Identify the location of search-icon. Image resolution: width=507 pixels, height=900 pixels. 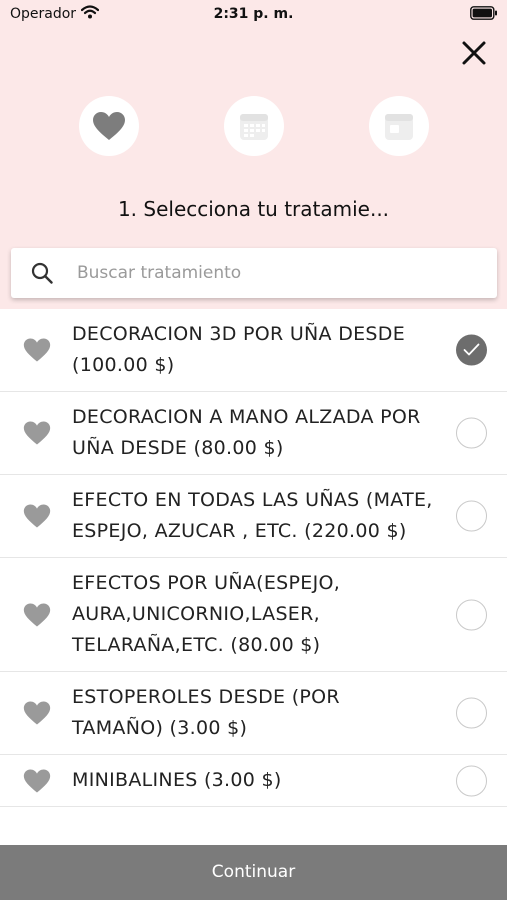
(42, 273).